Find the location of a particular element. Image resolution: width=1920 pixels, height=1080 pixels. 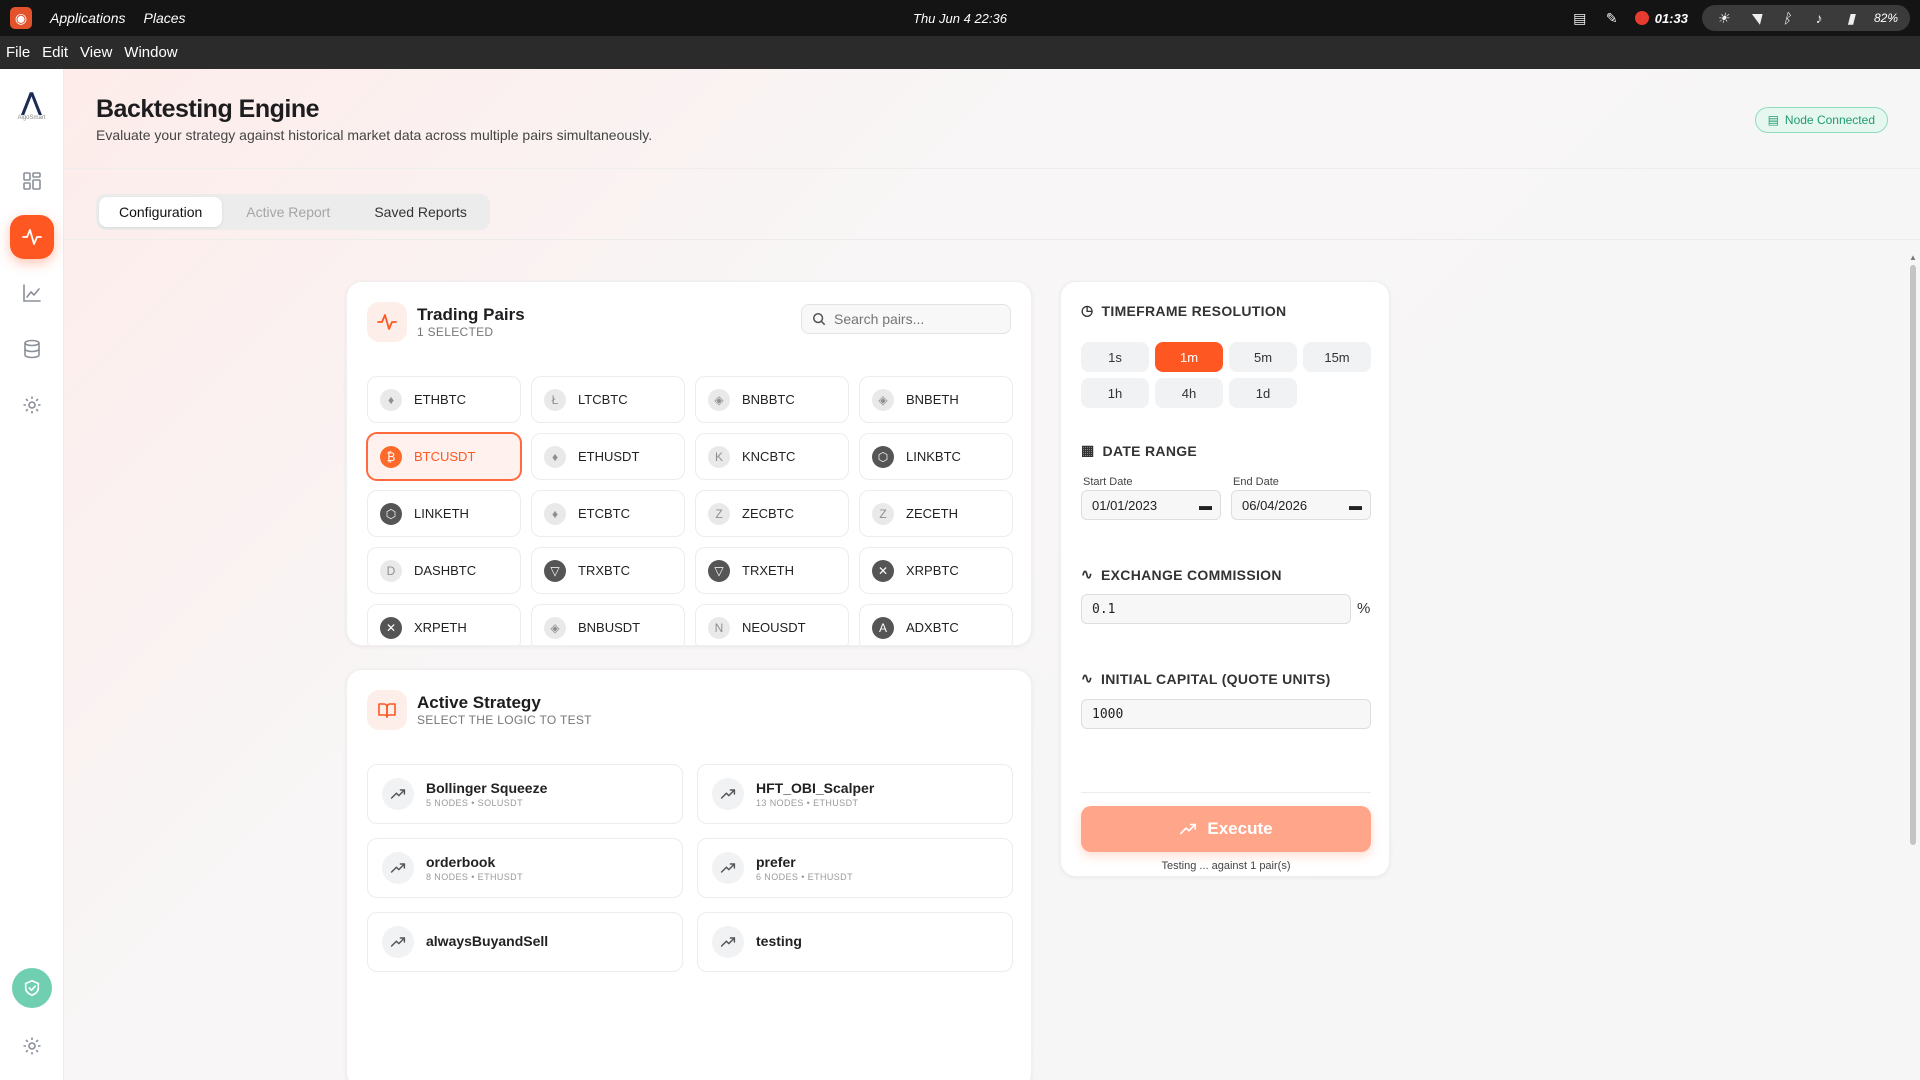

scroll-thumb is located at coordinates (1913, 555).